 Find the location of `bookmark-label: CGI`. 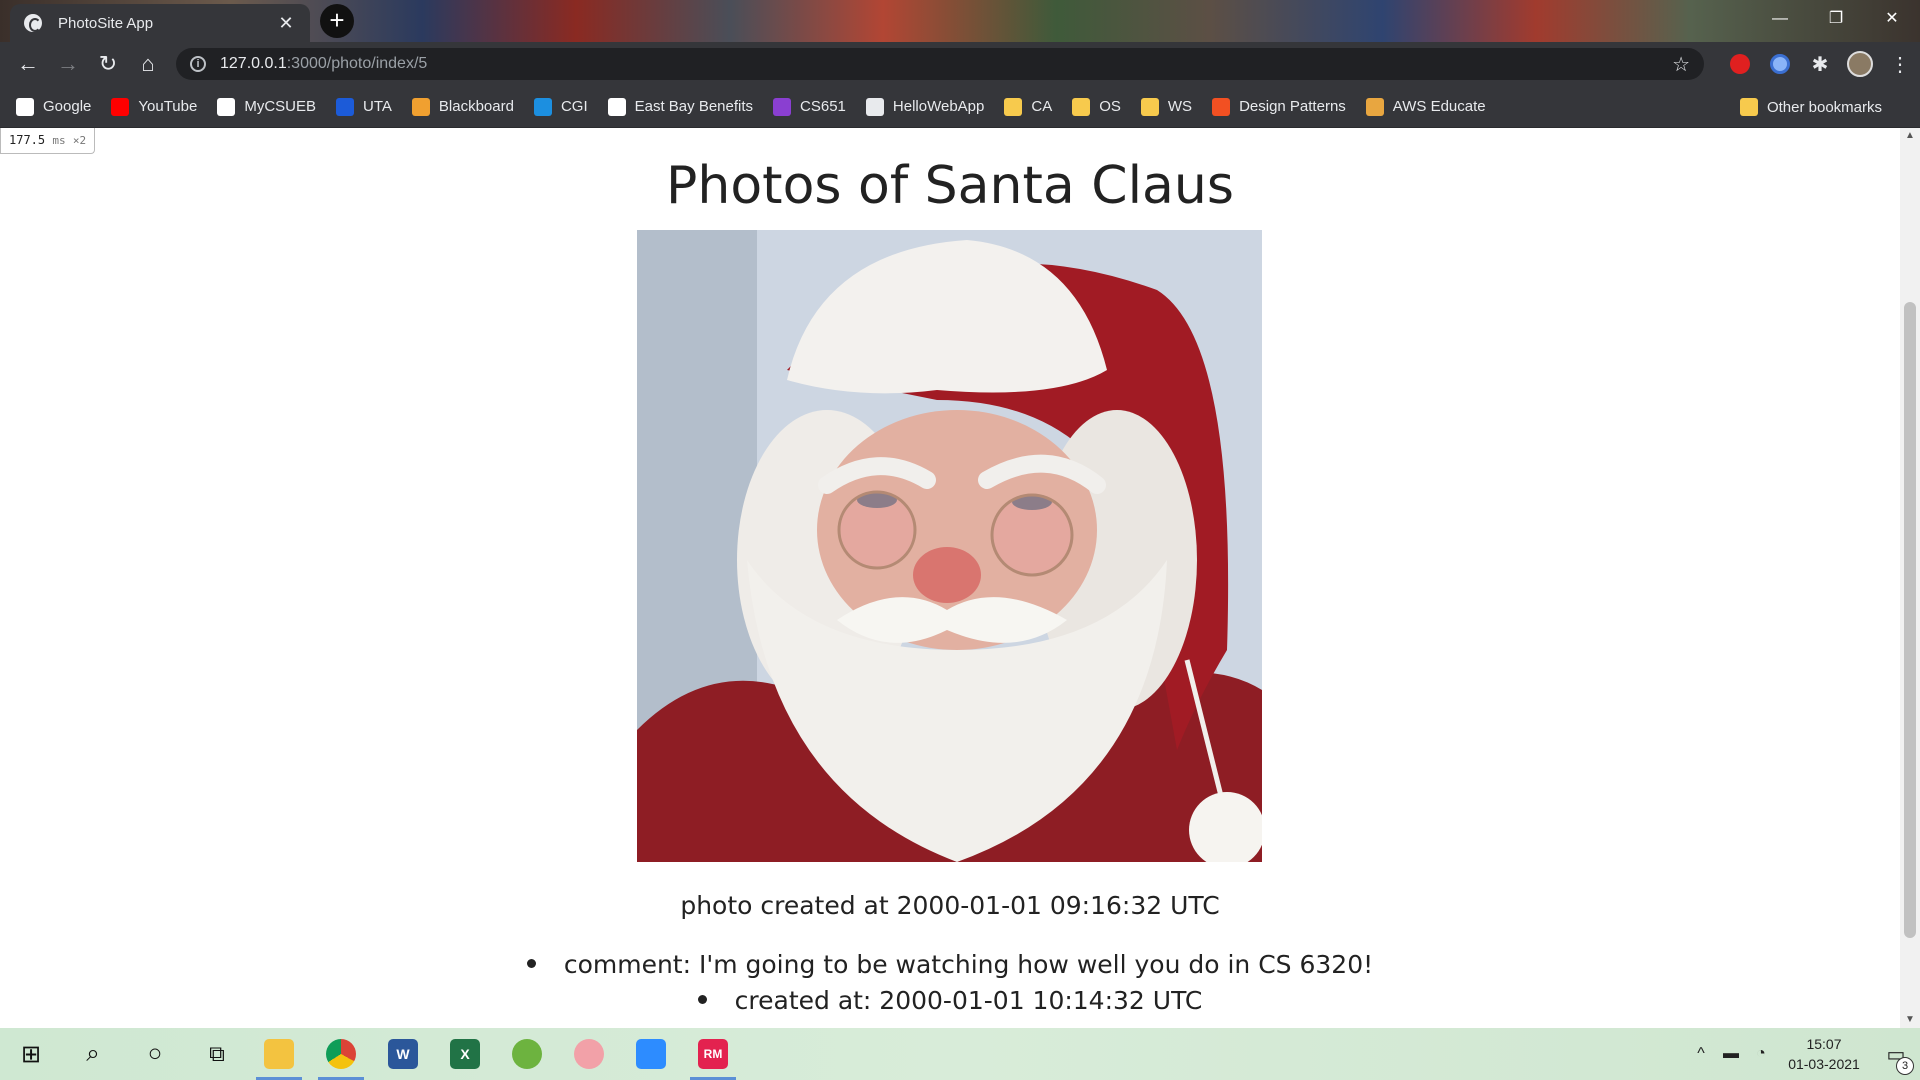

bookmark-label: CGI is located at coordinates (574, 106).